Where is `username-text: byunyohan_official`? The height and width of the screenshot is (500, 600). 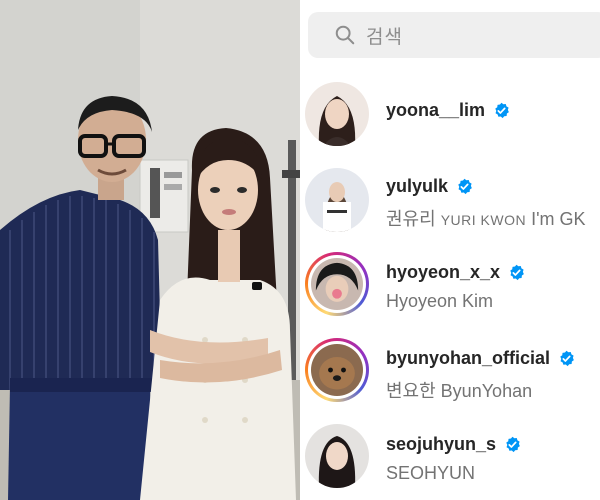
username-text: byunyohan_official is located at coordinates (468, 358).